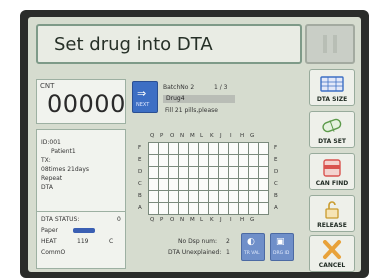  I want to click on col-label-bottom: L, so click(202, 220).